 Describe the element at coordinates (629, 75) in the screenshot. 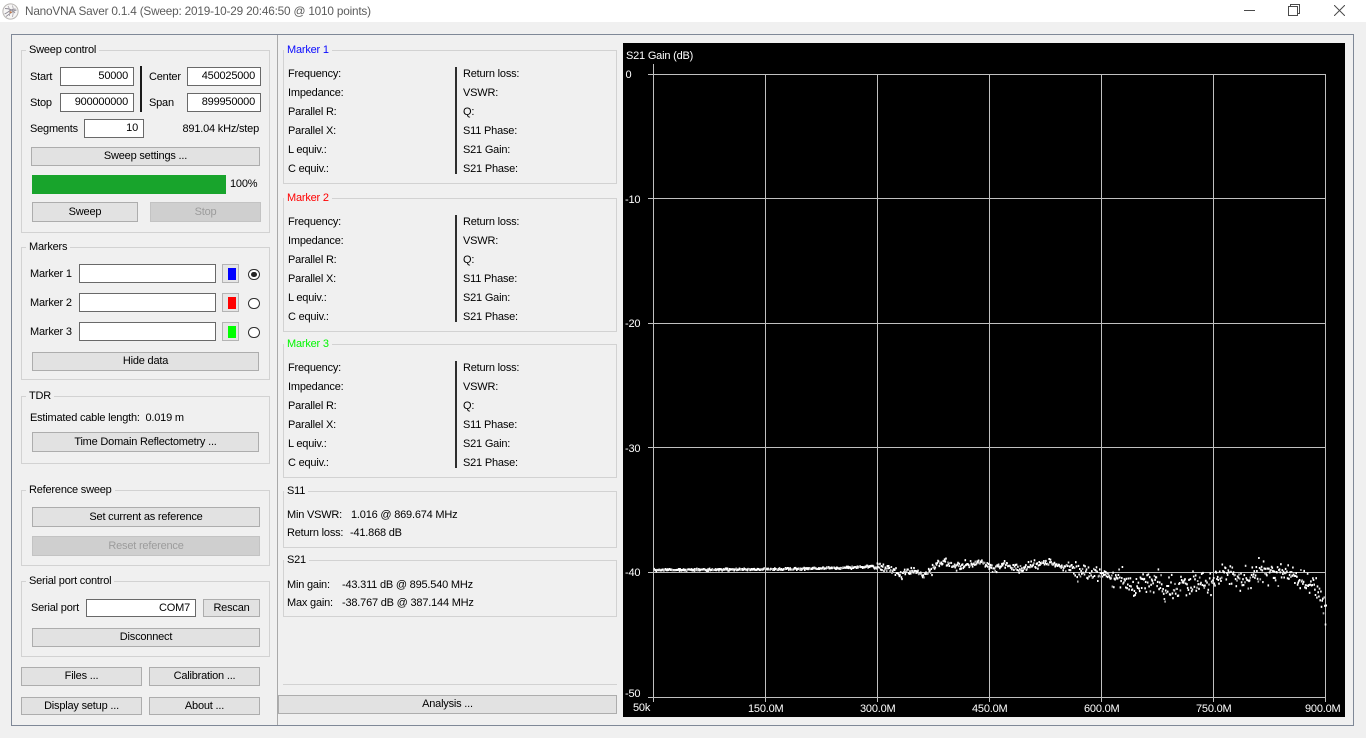

I see `svg-text: 0` at that location.